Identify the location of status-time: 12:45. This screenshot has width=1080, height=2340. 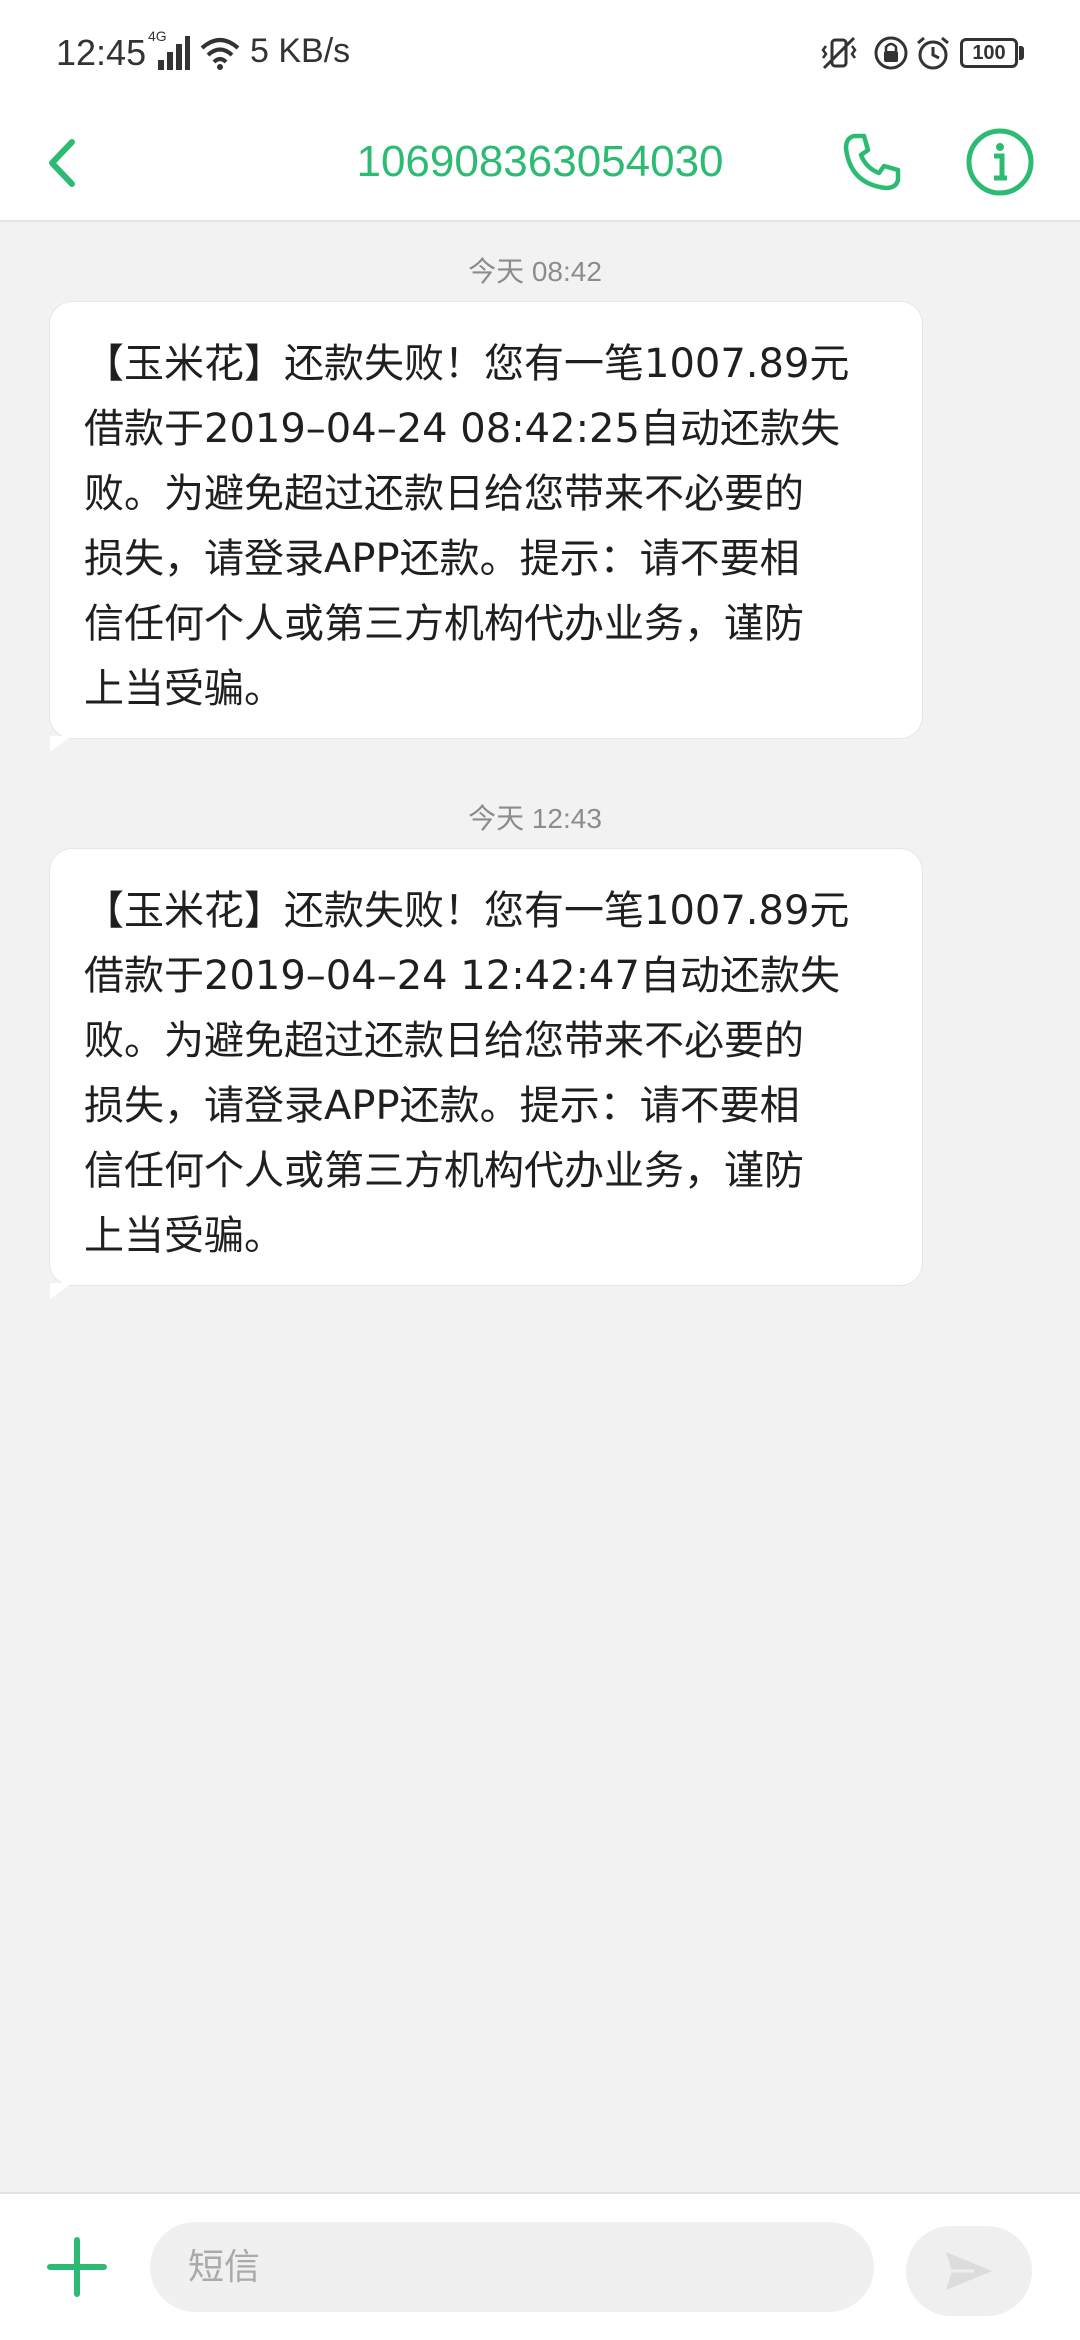
(101, 52).